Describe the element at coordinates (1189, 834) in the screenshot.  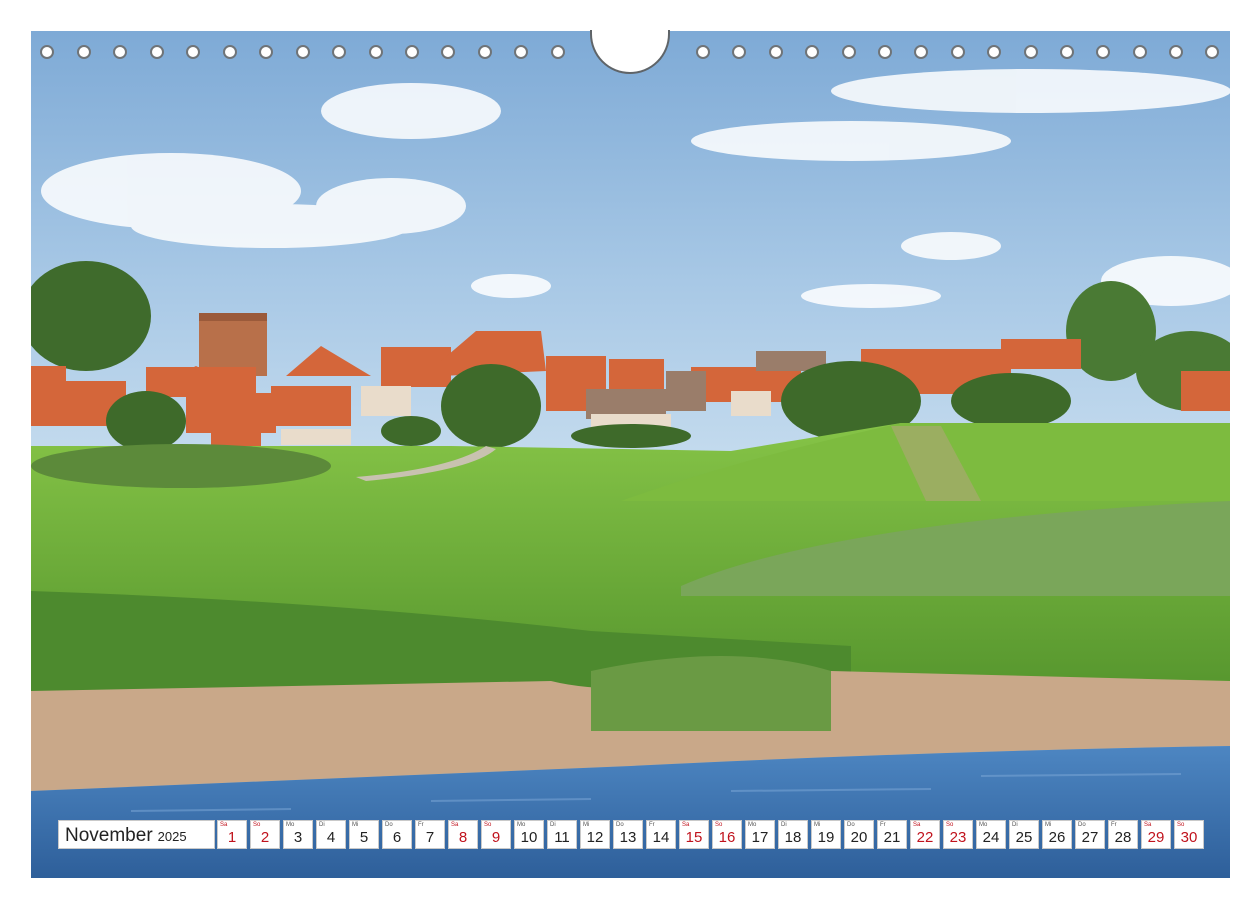
I see `day-cell: So 30` at that location.